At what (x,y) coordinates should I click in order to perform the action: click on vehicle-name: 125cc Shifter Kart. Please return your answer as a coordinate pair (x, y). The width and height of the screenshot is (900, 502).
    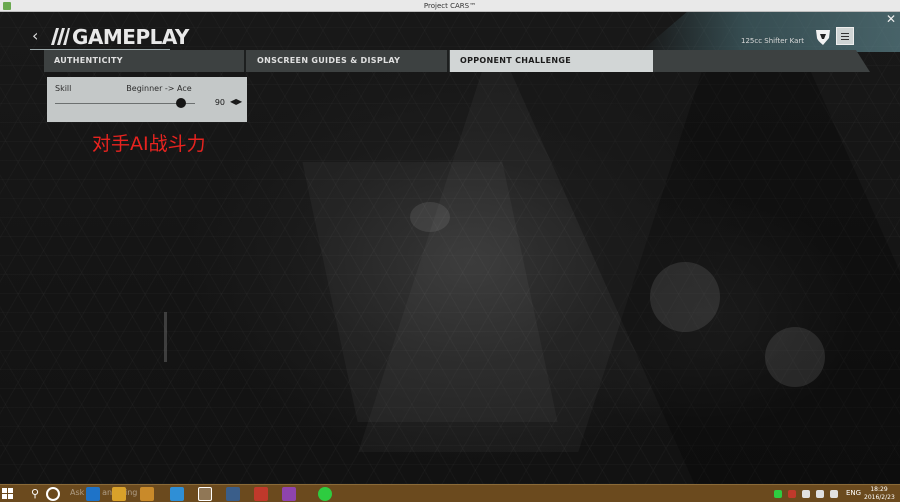
    Looking at the image, I should click on (772, 41).